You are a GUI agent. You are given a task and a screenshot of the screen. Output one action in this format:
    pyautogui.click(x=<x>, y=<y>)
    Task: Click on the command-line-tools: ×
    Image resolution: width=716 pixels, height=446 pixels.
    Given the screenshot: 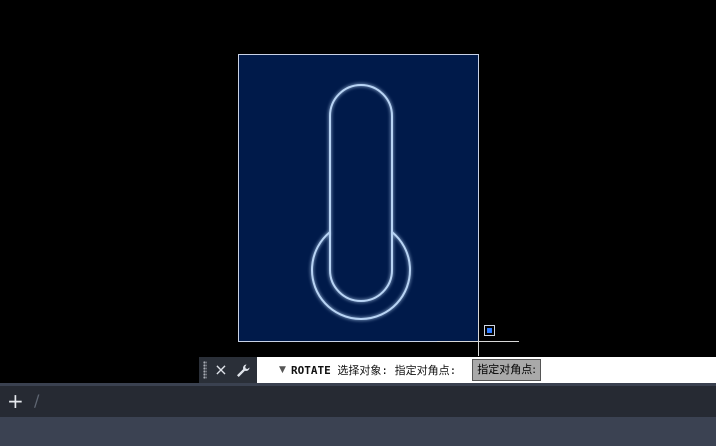 What is the action you would take?
    pyautogui.click(x=228, y=370)
    